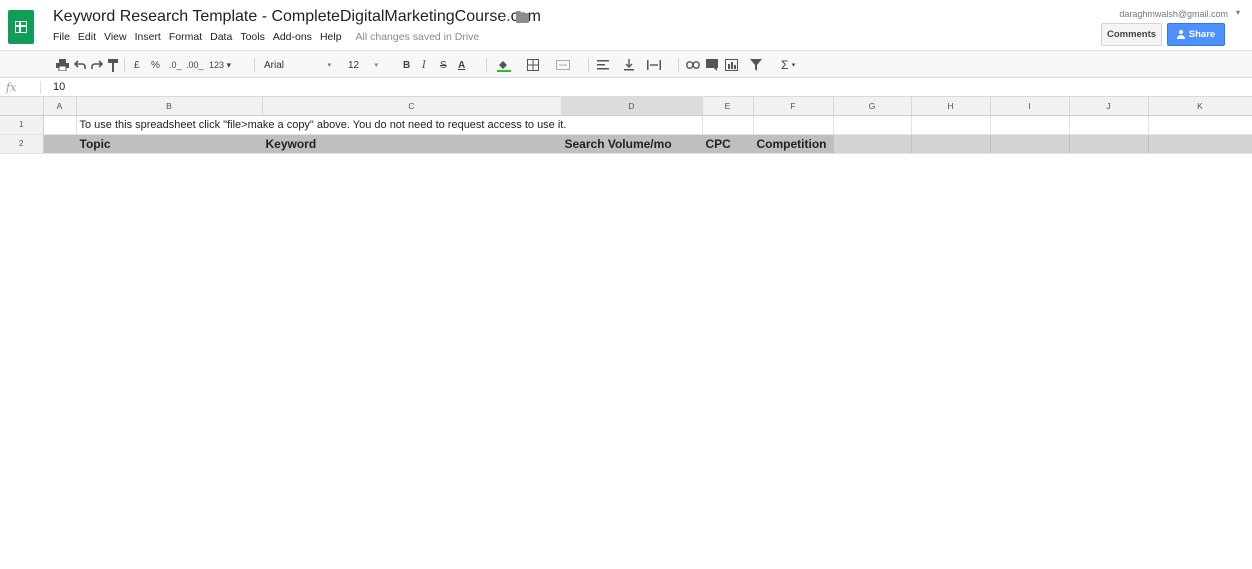  Describe the element at coordinates (793, 65) in the screenshot. I see `functions-caret-icon: ▾` at that location.